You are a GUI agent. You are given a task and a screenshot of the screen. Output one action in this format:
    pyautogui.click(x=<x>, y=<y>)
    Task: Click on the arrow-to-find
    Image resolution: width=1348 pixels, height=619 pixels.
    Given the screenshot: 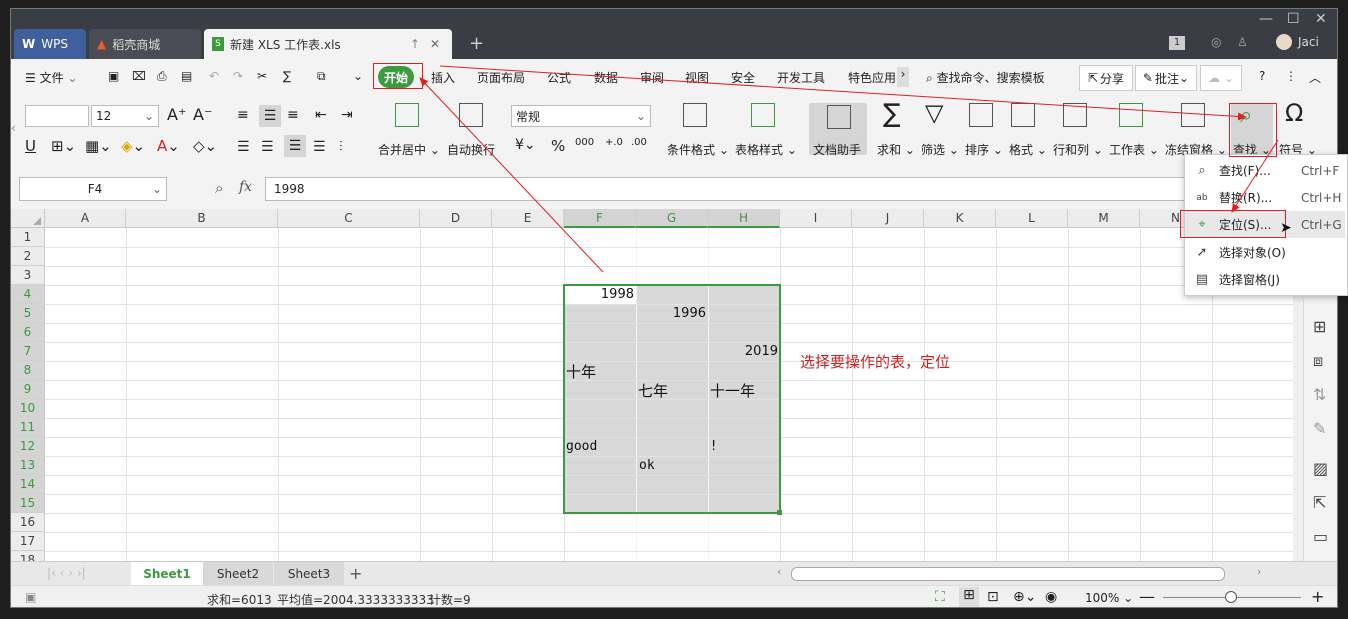 What is the action you would take?
    pyautogui.click(x=843, y=93)
    